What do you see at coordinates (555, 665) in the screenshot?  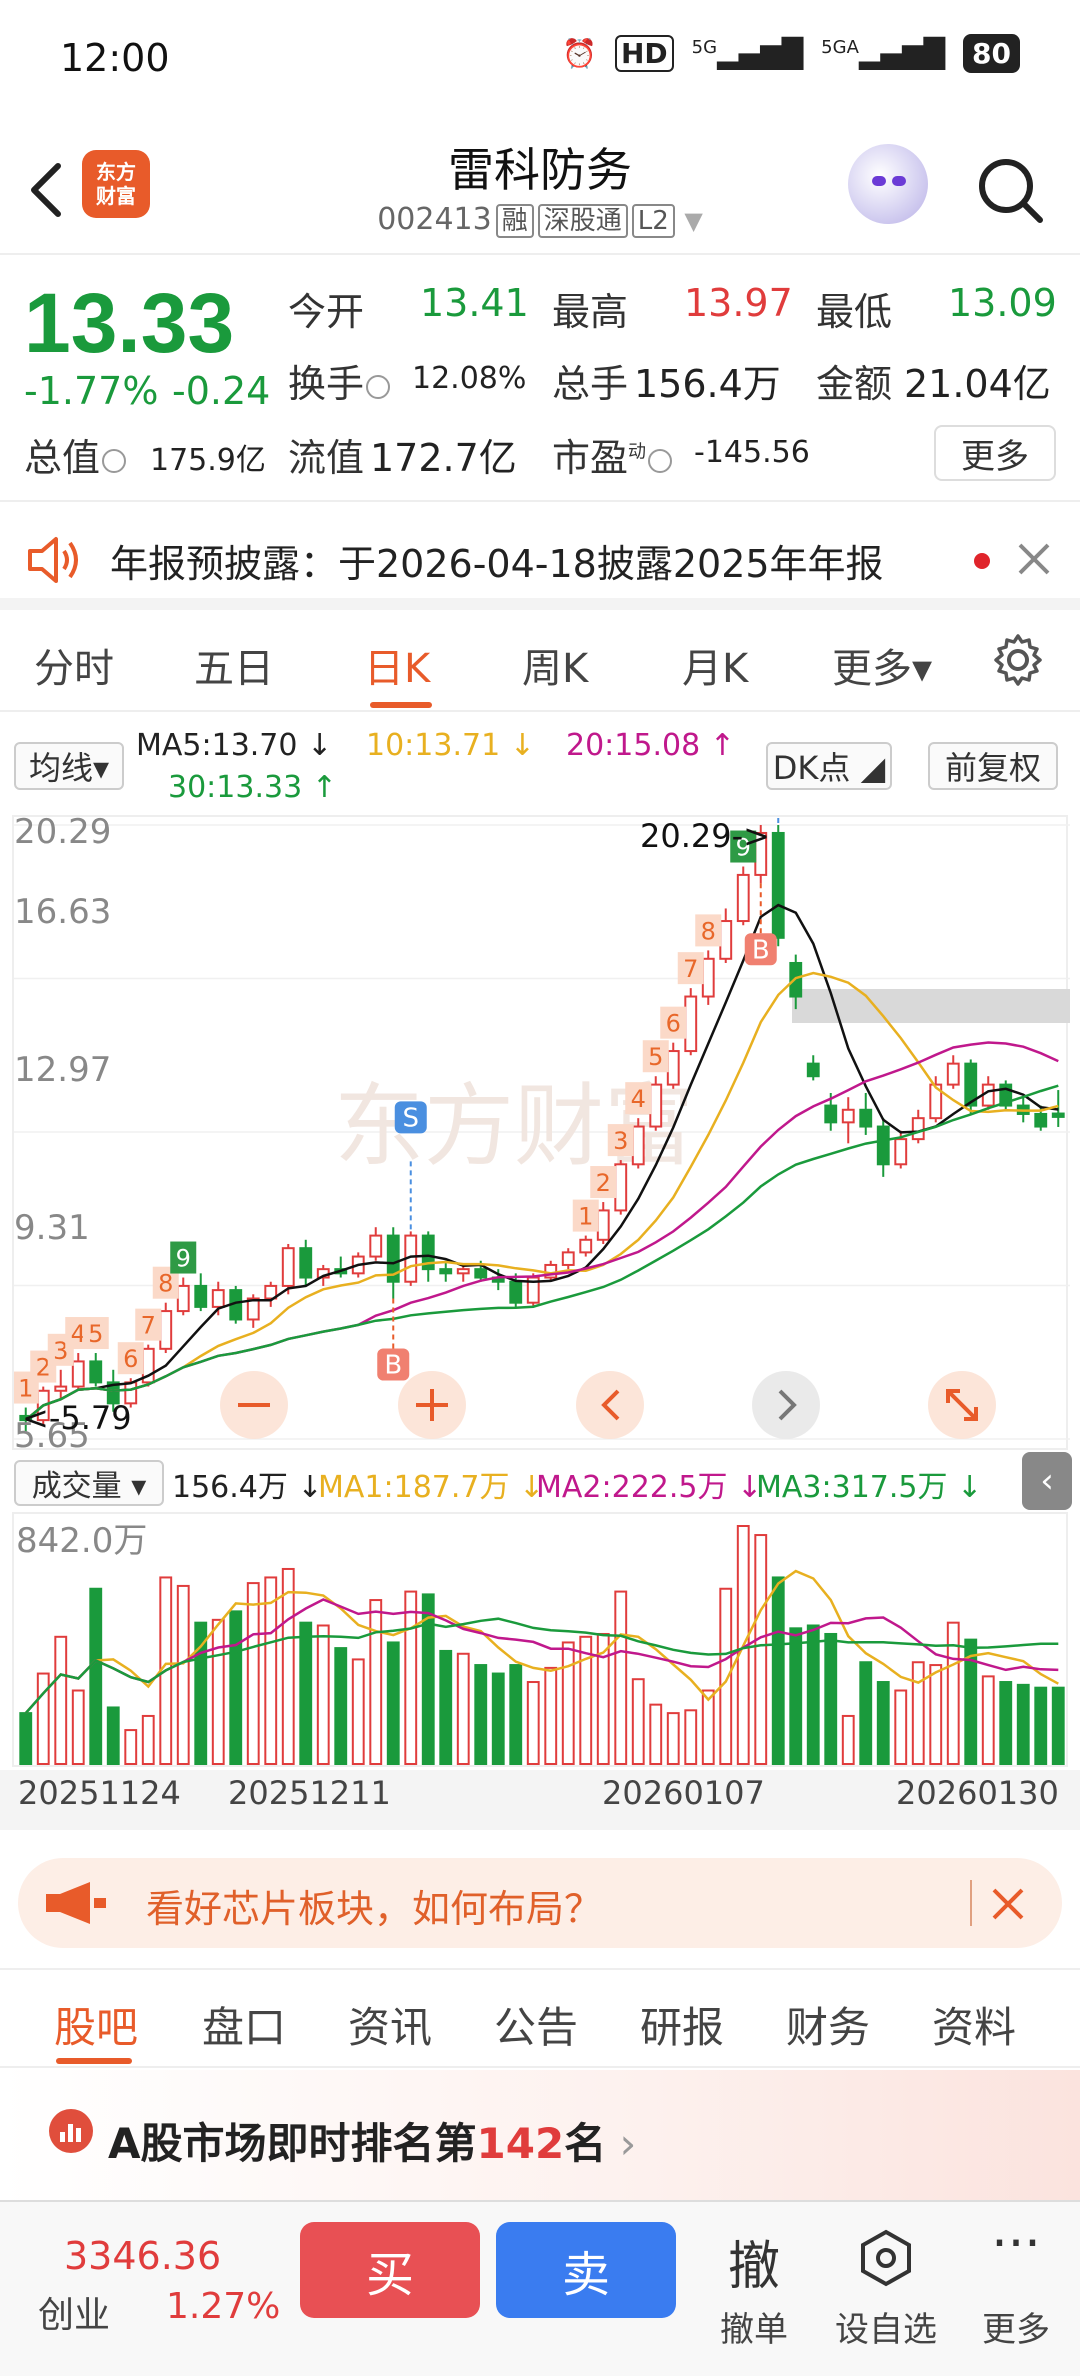 I see `tab-weekly-k: 周K` at bounding box center [555, 665].